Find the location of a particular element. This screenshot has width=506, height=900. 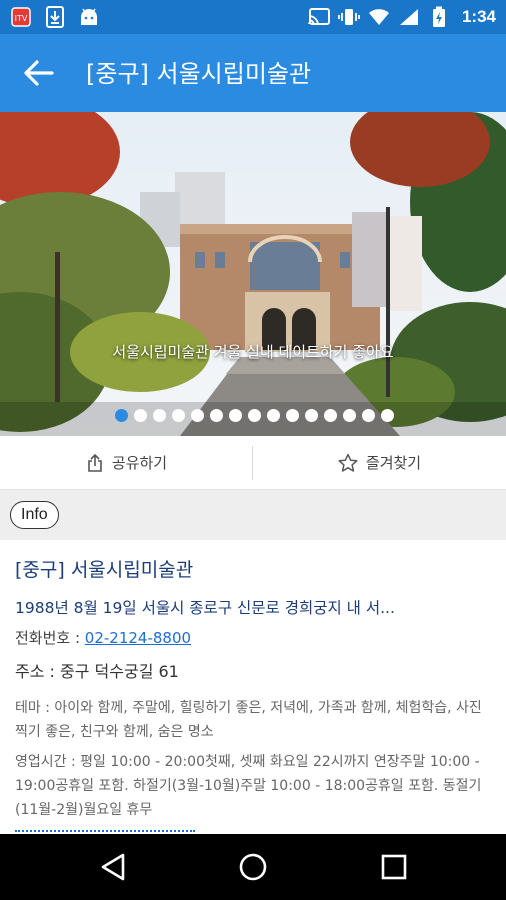

phone-row: 전화번호 : 02-2124-8800 is located at coordinates (253, 637).